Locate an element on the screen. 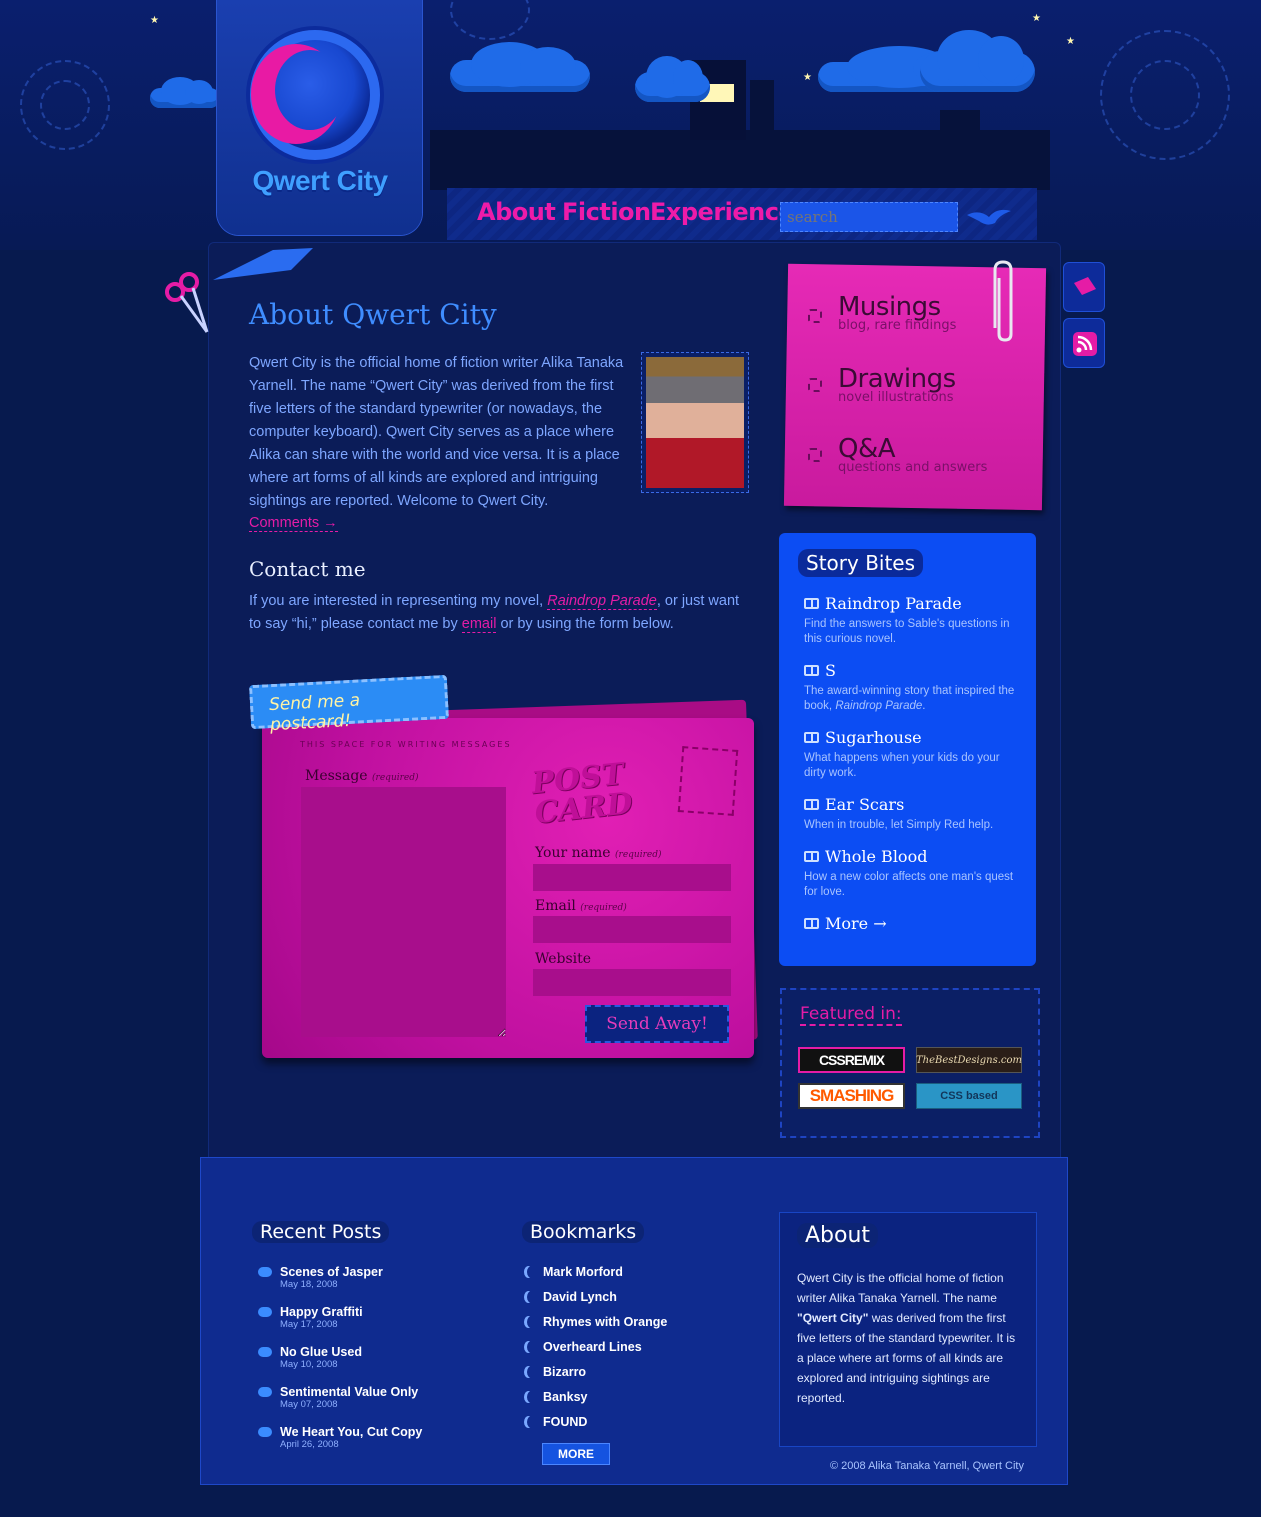  bookmark-link: David Lynch is located at coordinates (572, 1297).